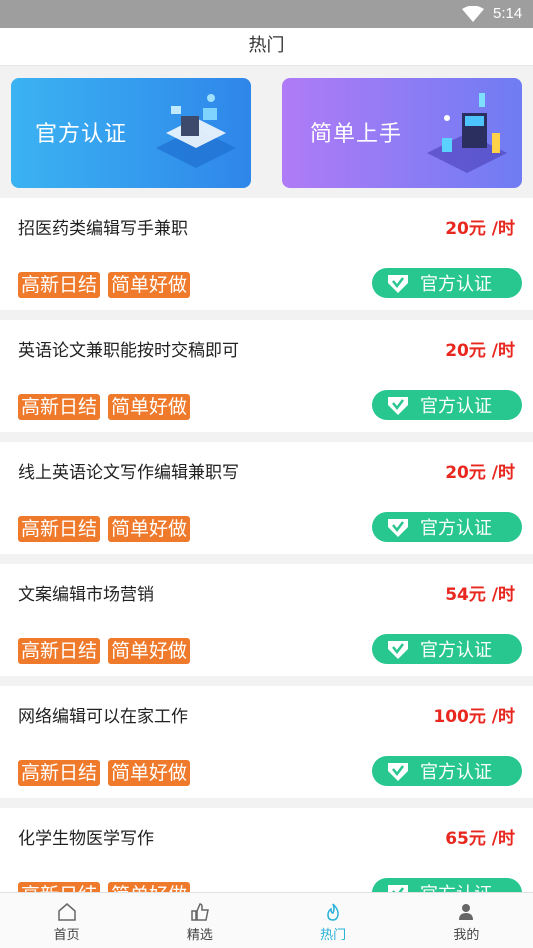 This screenshot has height=948, width=533. What do you see at coordinates (266, 742) in the screenshot?
I see `job-card: 网络编辑可以在家工作 100元 /时 高新日结 简单好做 官方认证` at bounding box center [266, 742].